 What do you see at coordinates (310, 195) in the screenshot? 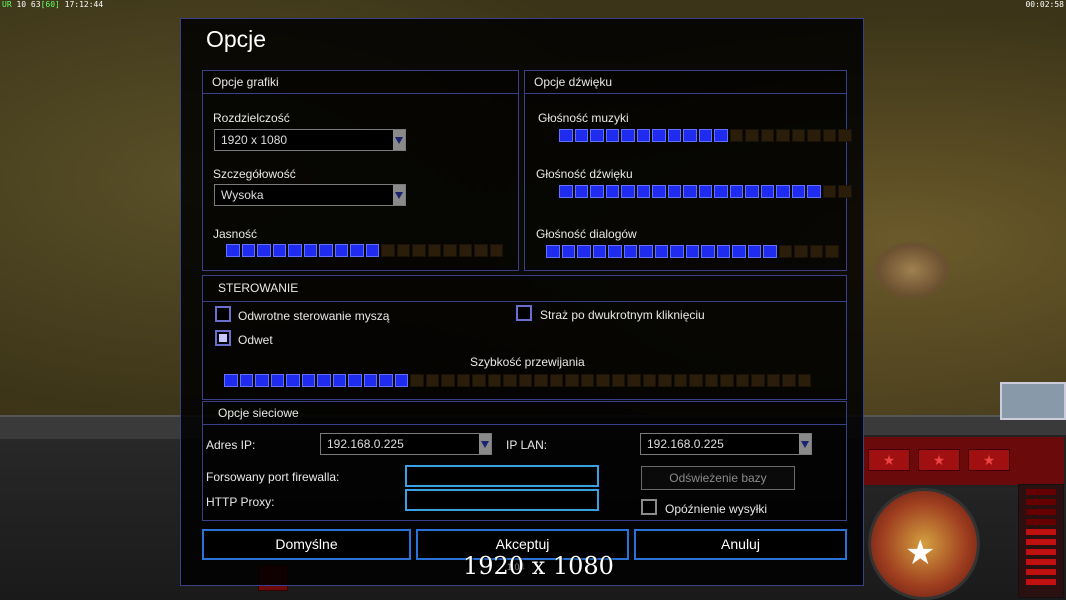
I see `detail-dropdown: Wysoka` at bounding box center [310, 195].